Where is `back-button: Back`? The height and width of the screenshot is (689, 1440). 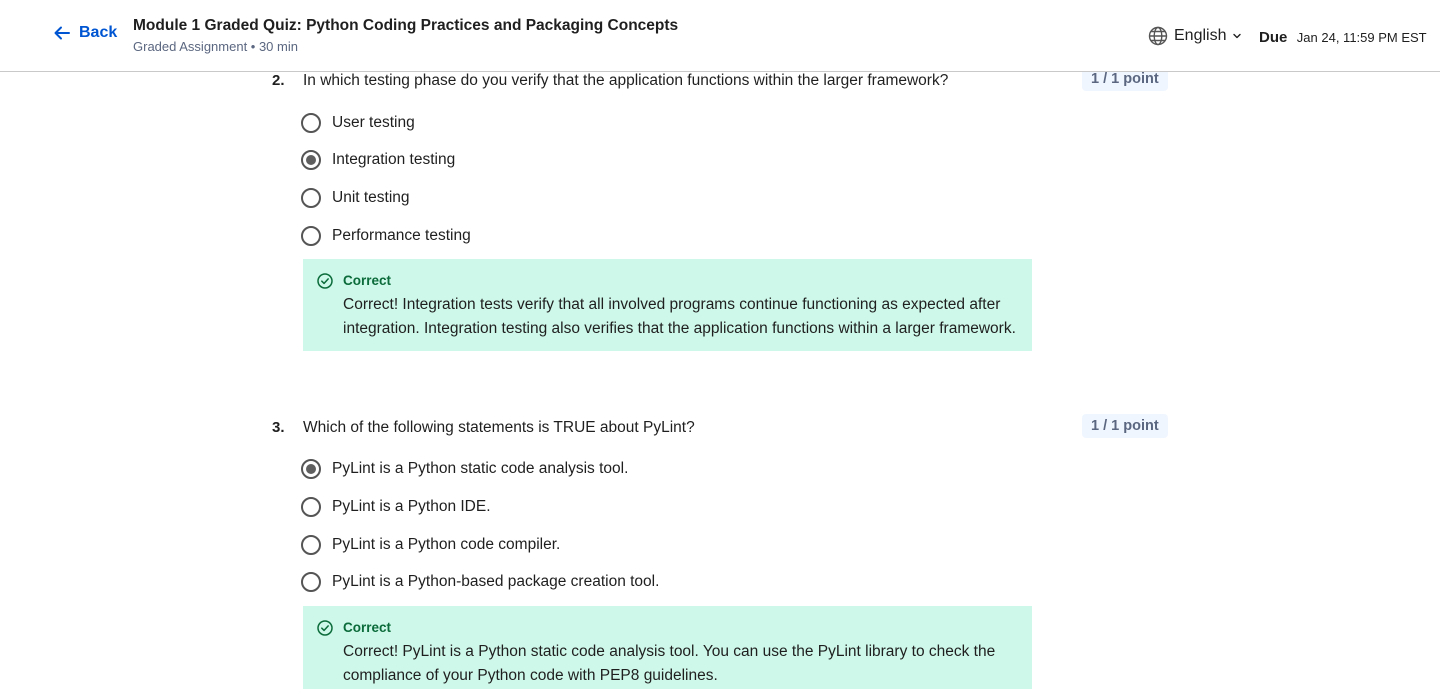 back-button: Back is located at coordinates (85, 33).